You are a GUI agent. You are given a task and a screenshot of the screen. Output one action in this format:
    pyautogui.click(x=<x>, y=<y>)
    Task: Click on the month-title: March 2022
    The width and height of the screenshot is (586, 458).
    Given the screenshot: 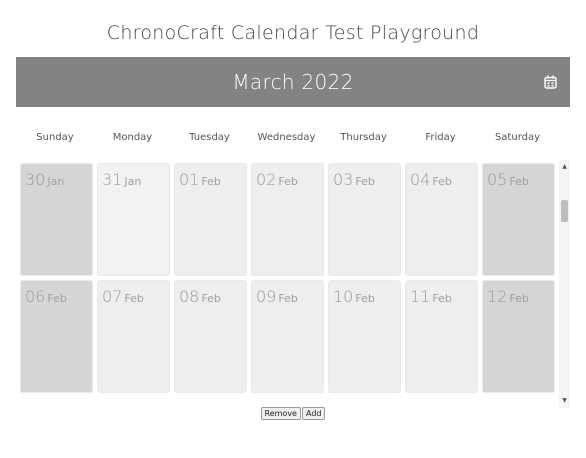 What is the action you would take?
    pyautogui.click(x=293, y=82)
    